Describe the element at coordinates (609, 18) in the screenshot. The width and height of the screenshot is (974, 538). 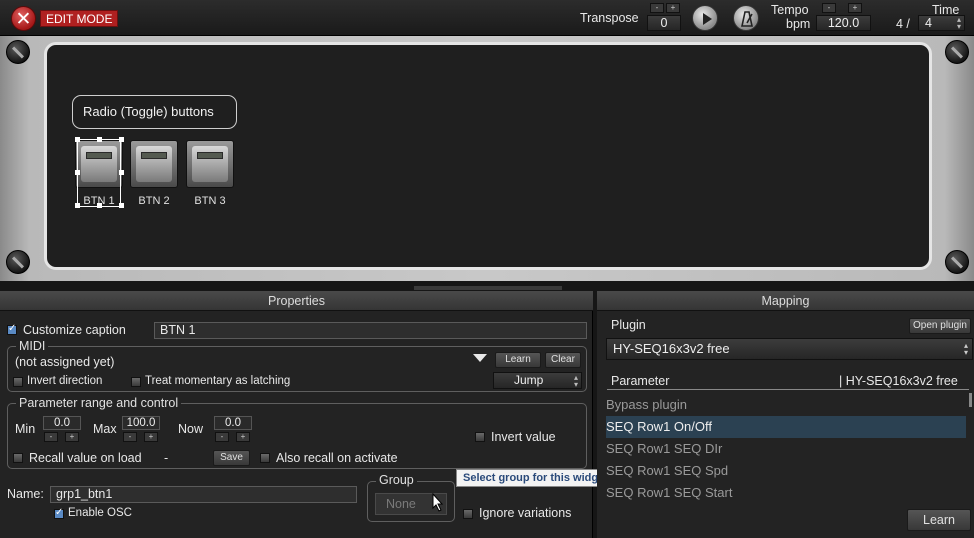
I see `transpose-label: Transpose` at that location.